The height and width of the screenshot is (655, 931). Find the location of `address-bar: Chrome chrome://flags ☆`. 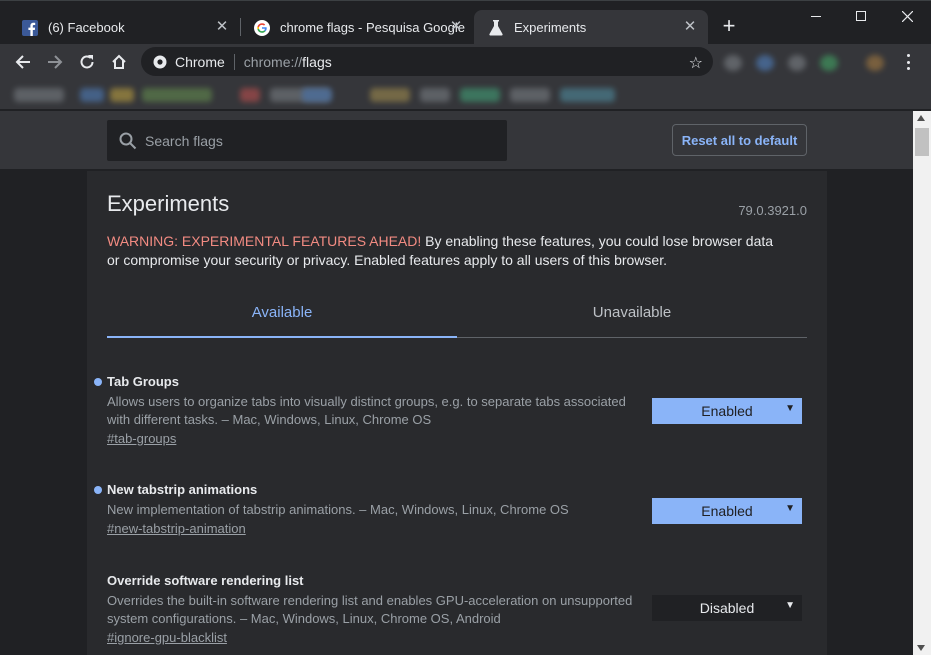

address-bar: Chrome chrome://flags ☆ is located at coordinates (427, 61).